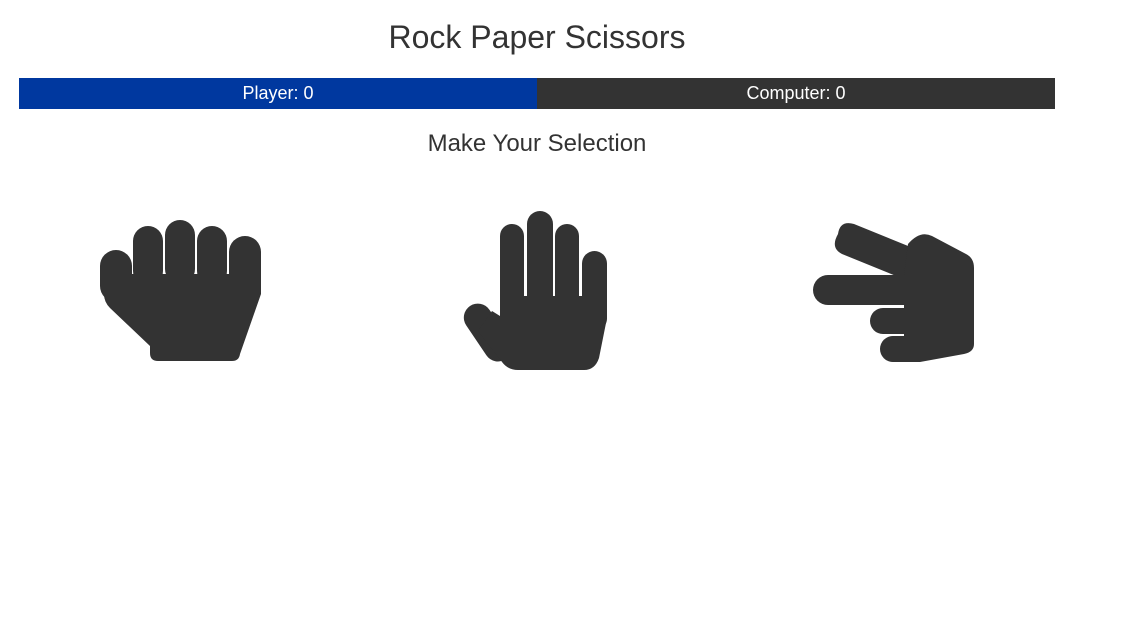 This screenshot has width=1121, height=619. I want to click on rock-button, so click(181, 291).